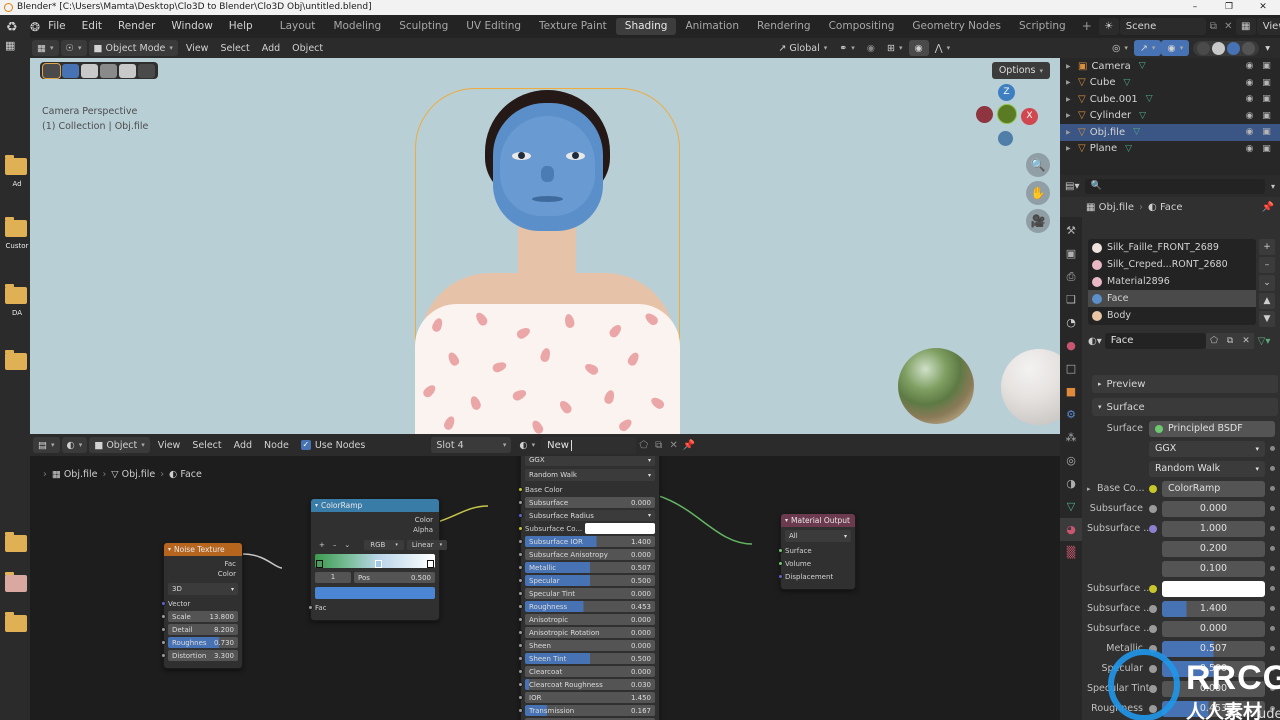 This screenshot has height=720, width=1280. Describe the element at coordinates (1249, 48) in the screenshot. I see `shading-rendered-icon` at that location.